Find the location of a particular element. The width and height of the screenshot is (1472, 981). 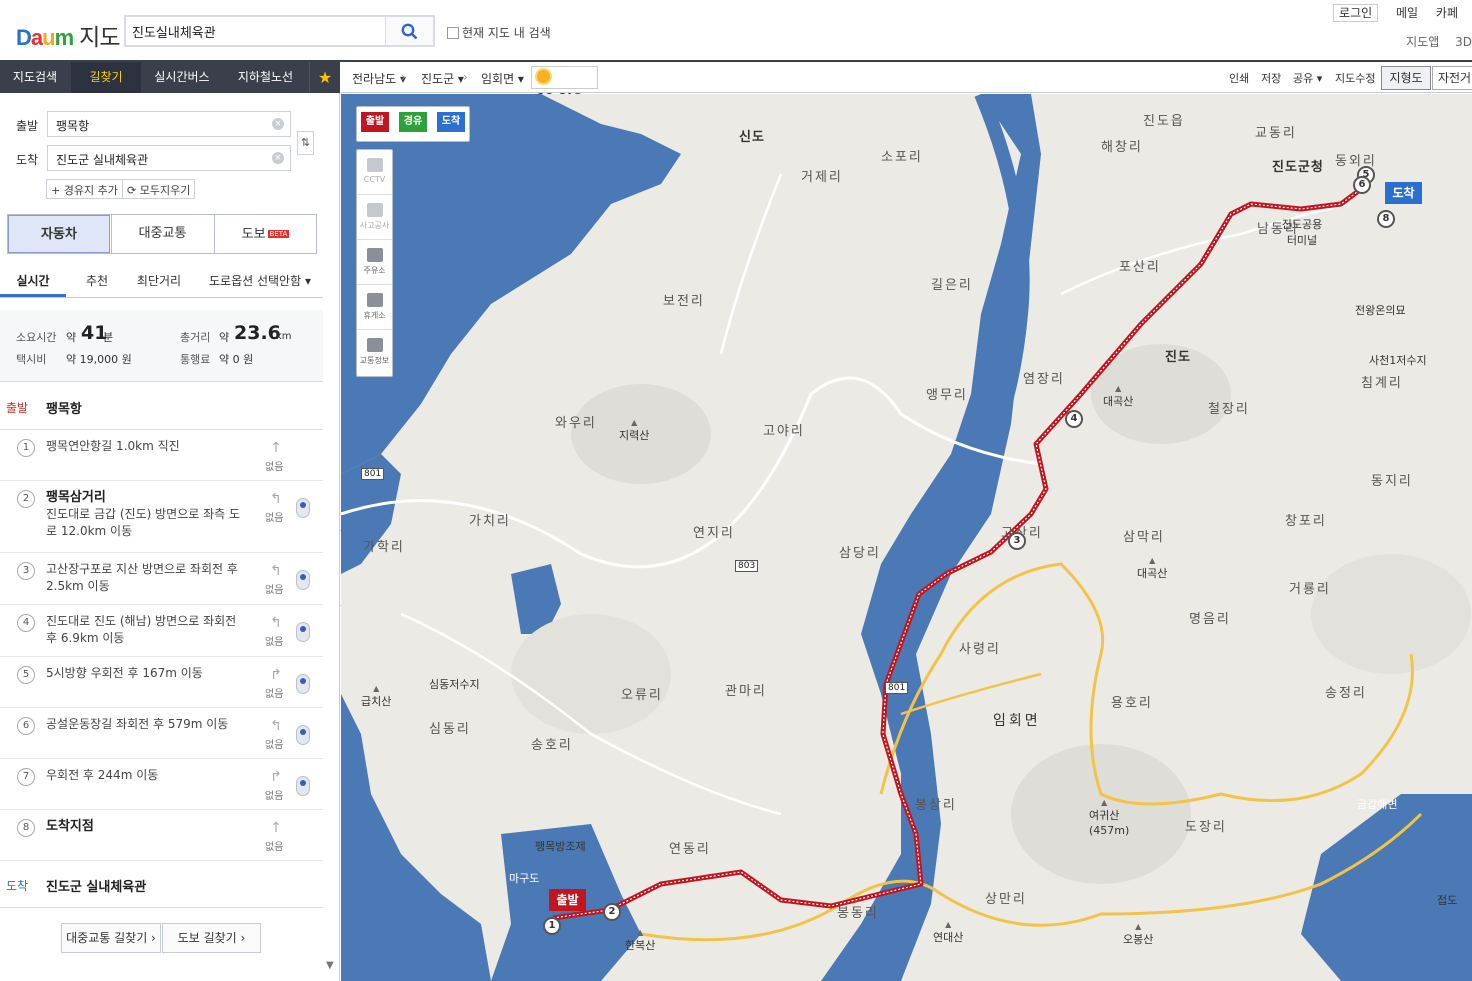

end-flag-icon: 도착 is located at coordinates (1403, 193).